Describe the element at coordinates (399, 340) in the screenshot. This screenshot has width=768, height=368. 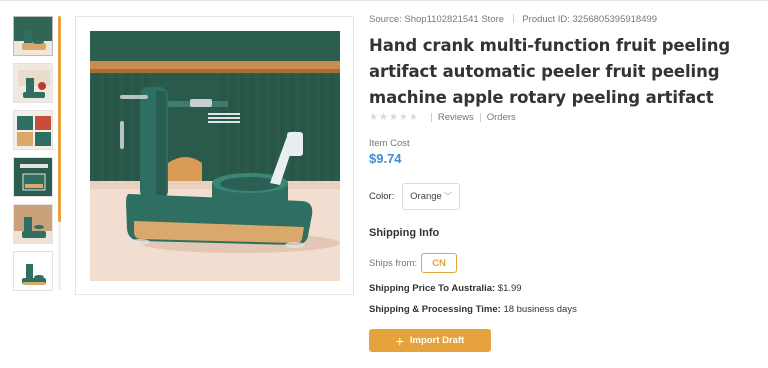
I see `plus-icon: +` at that location.